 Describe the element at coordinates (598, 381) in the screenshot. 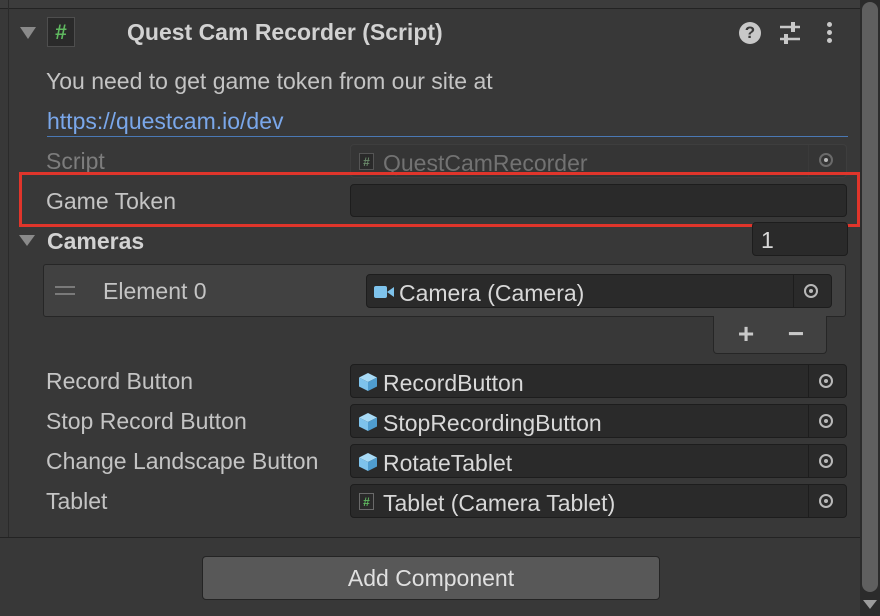

I see `record-button-field: RecordButton` at that location.